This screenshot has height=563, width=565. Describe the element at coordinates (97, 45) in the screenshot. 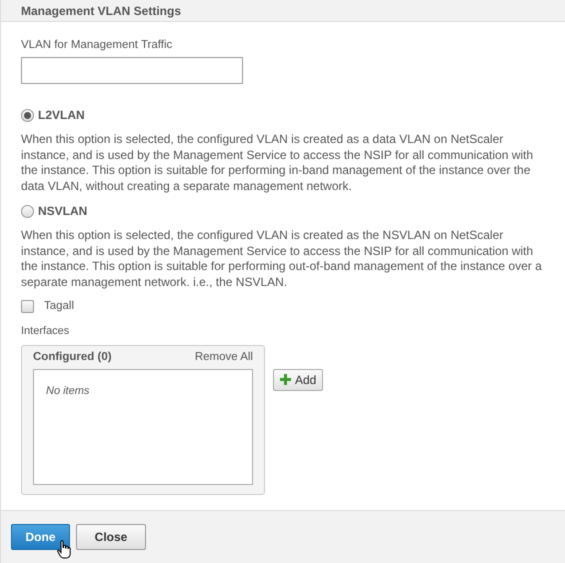

I see `field-label: VLAN for Management Traffic` at that location.